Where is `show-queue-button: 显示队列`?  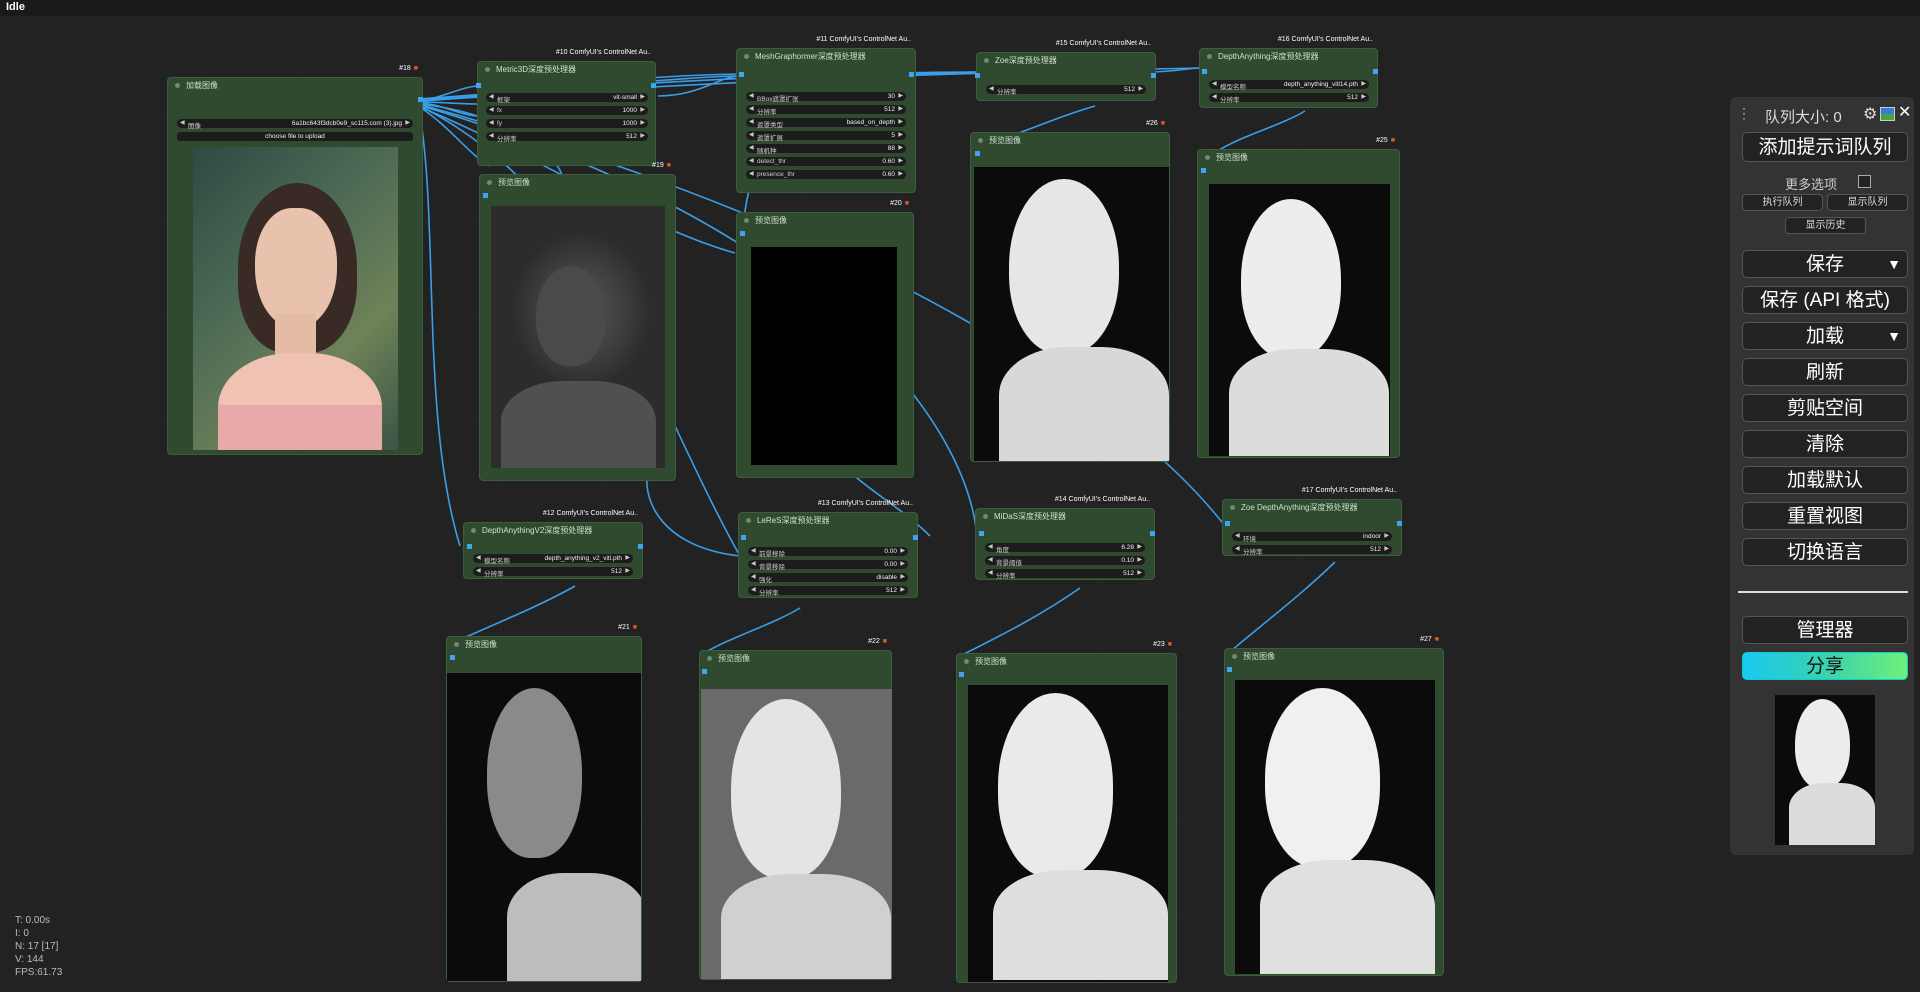
show-queue-button: 显示队列 is located at coordinates (1867, 202).